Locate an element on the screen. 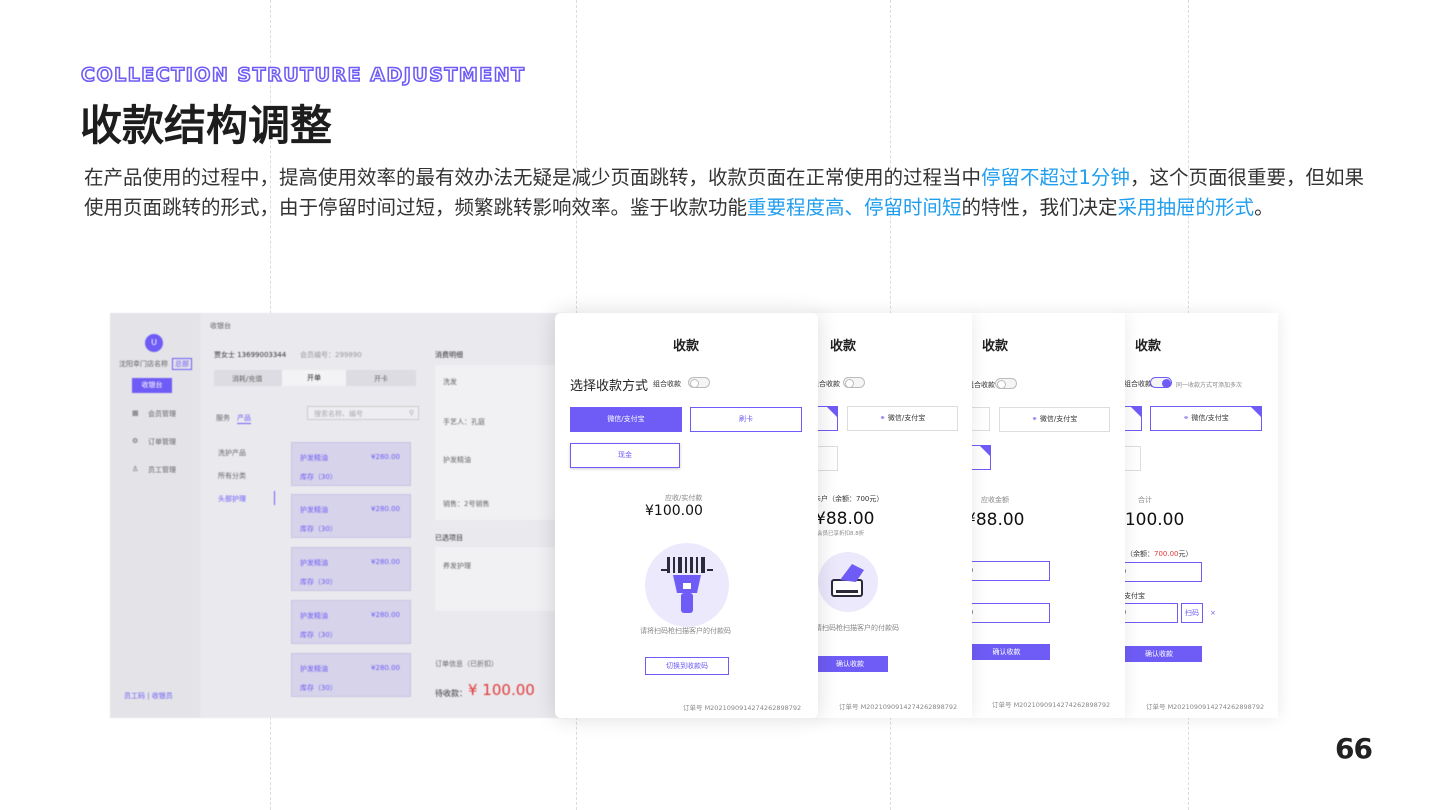 This screenshot has width=1440, height=810. text-segment: 。 is located at coordinates (1264, 207).